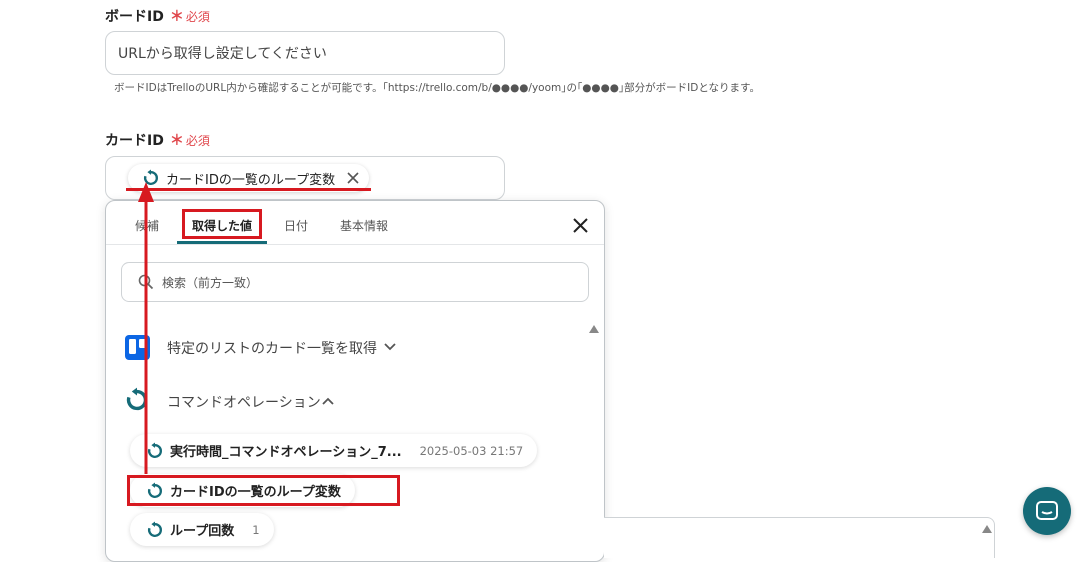  I want to click on chevron-up-icon, so click(328, 401).